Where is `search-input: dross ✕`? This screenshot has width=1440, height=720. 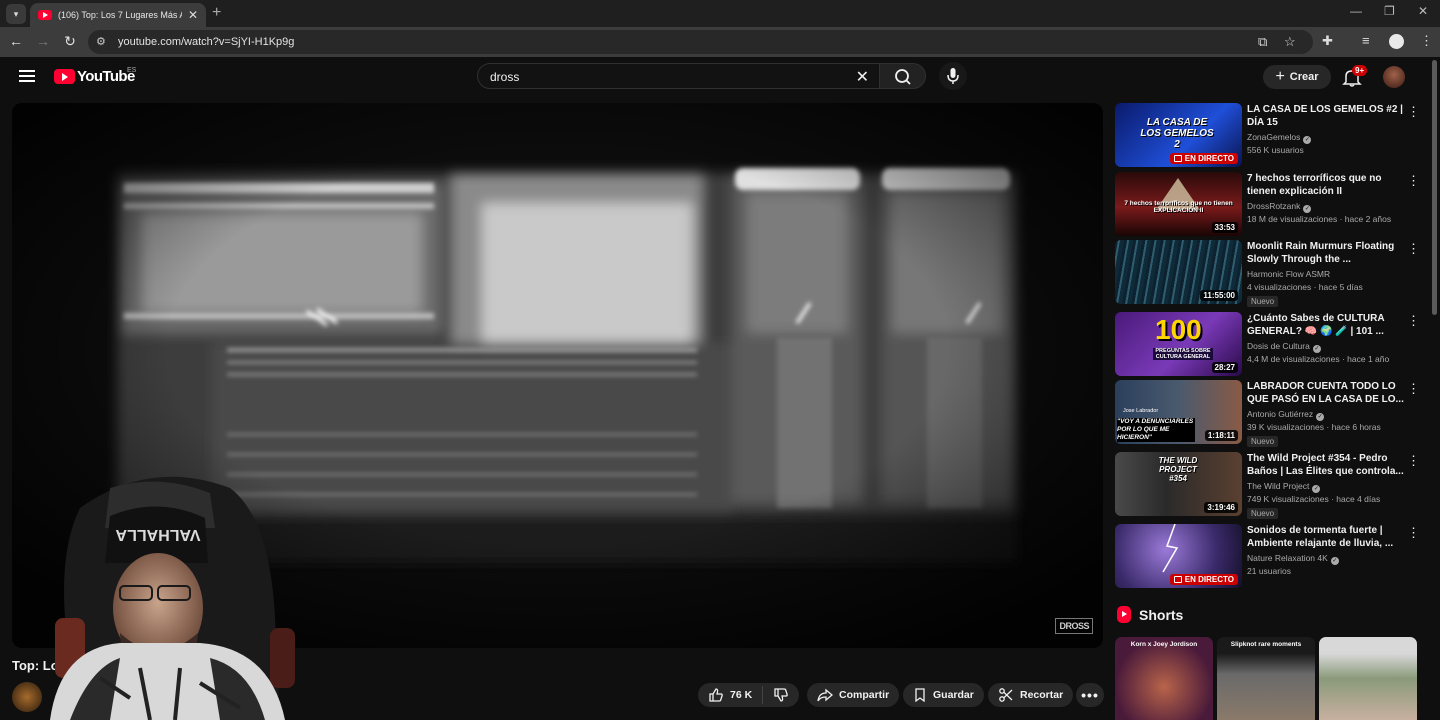 search-input: dross ✕ is located at coordinates (678, 76).